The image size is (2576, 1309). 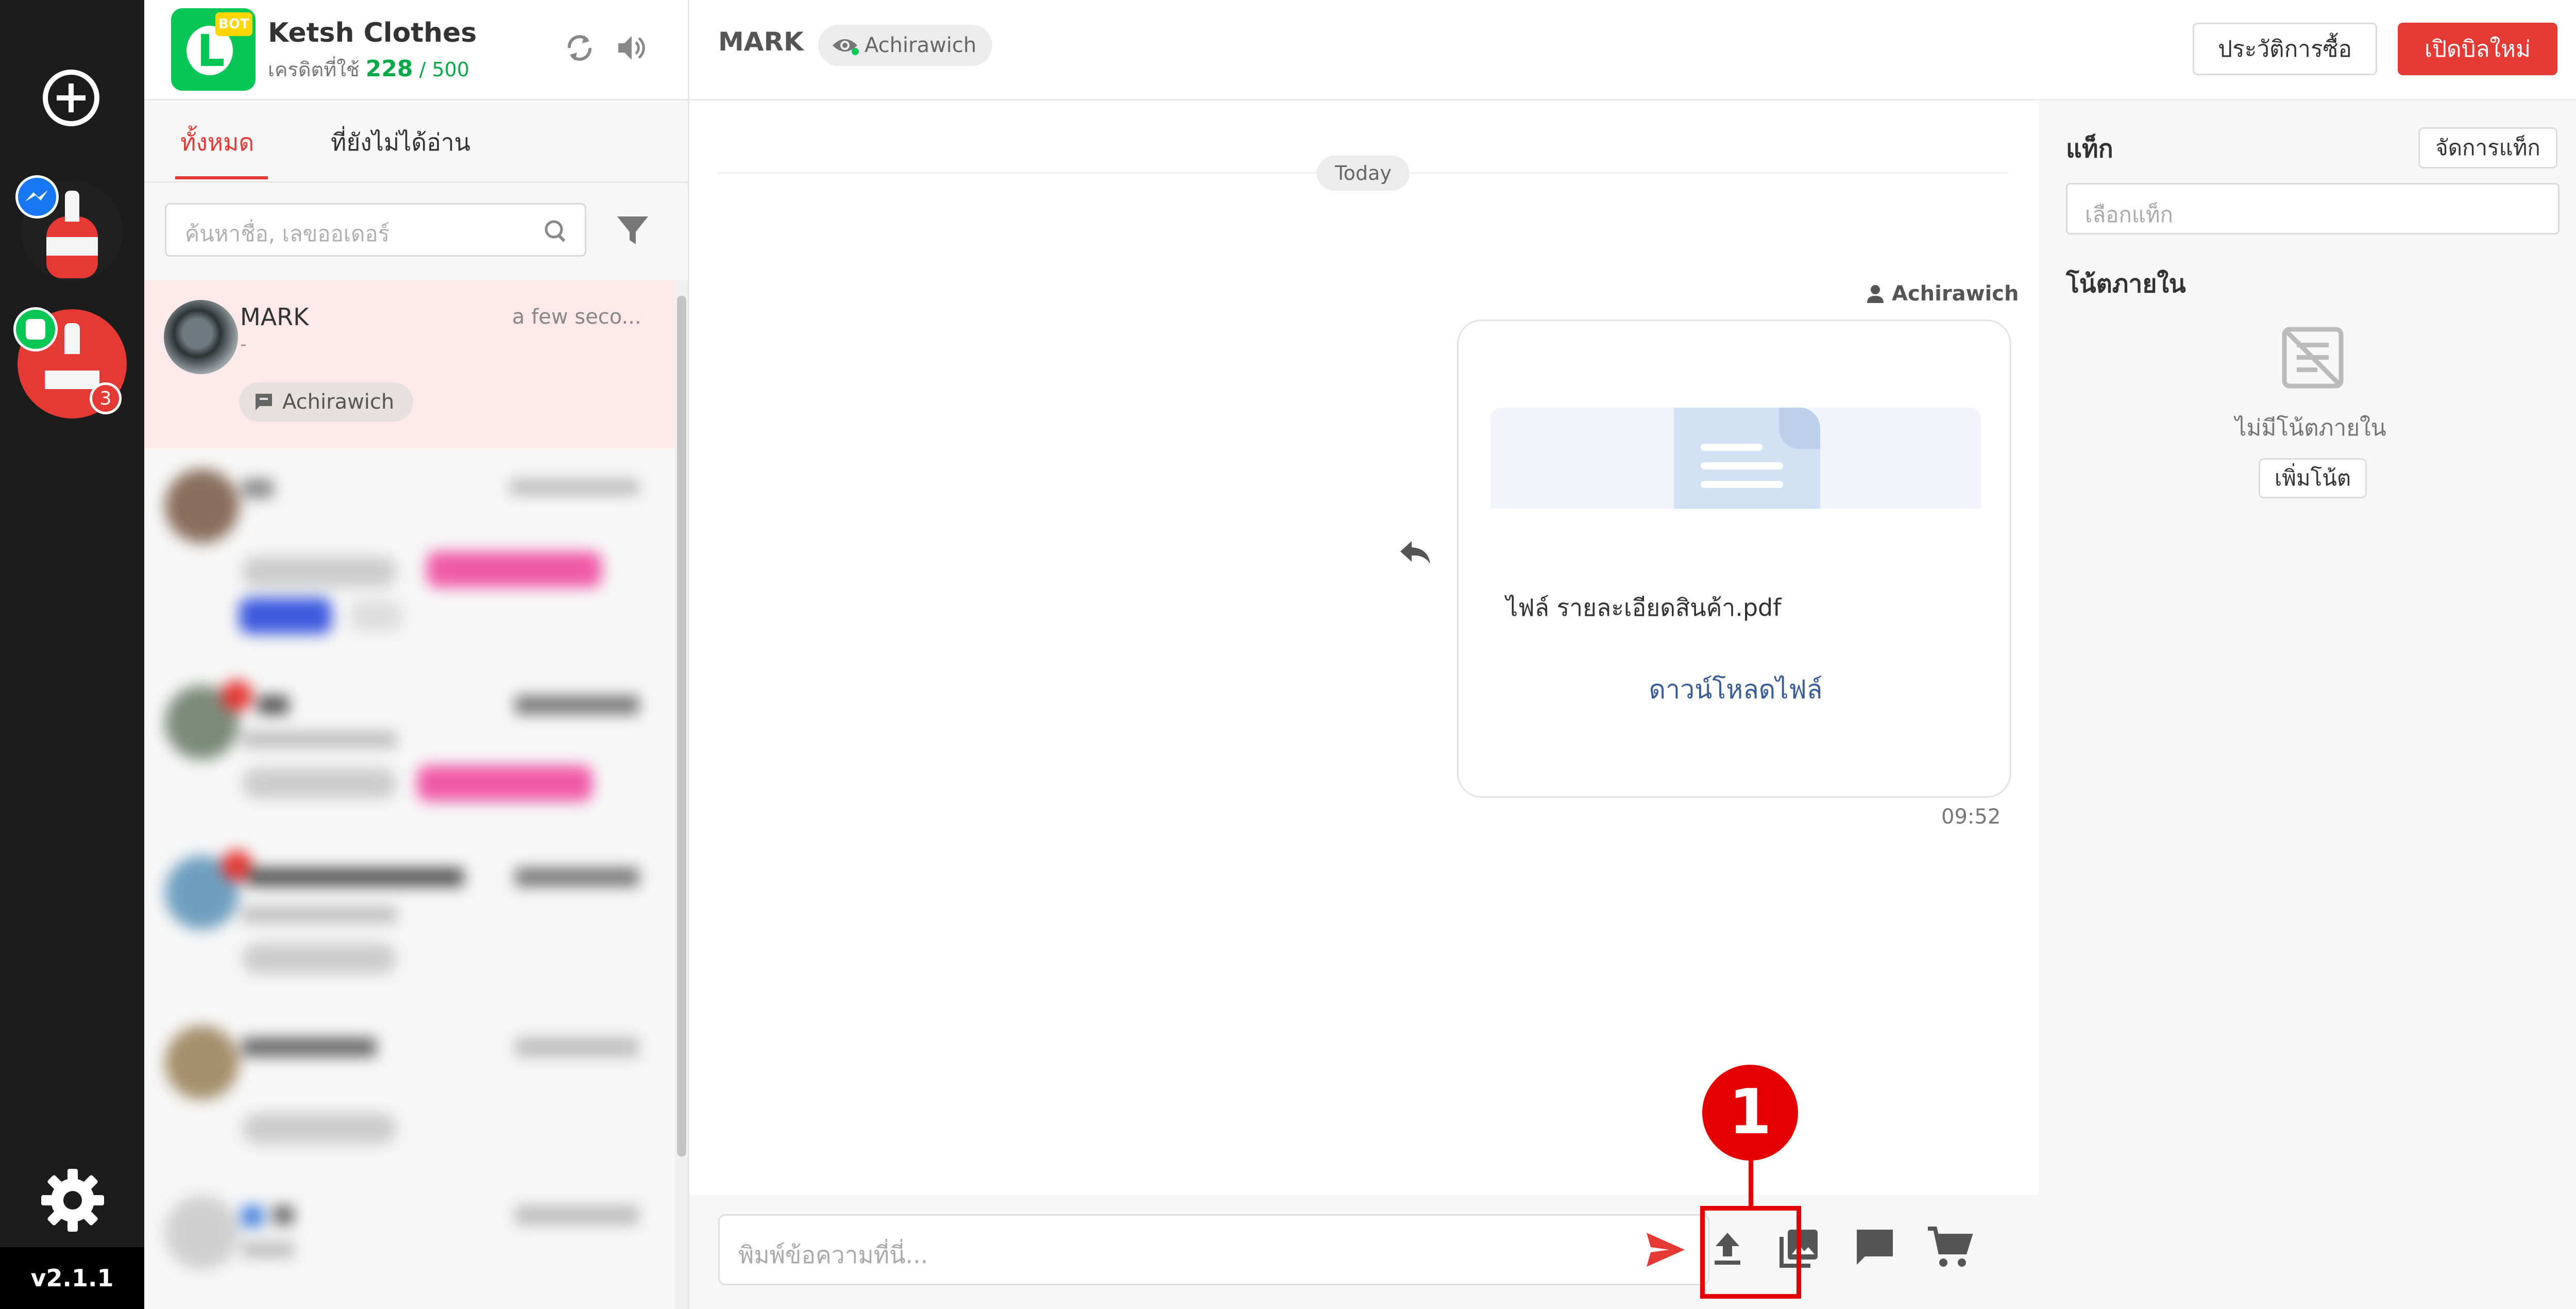 What do you see at coordinates (761, 42) in the screenshot?
I see `customer-name: MARK` at bounding box center [761, 42].